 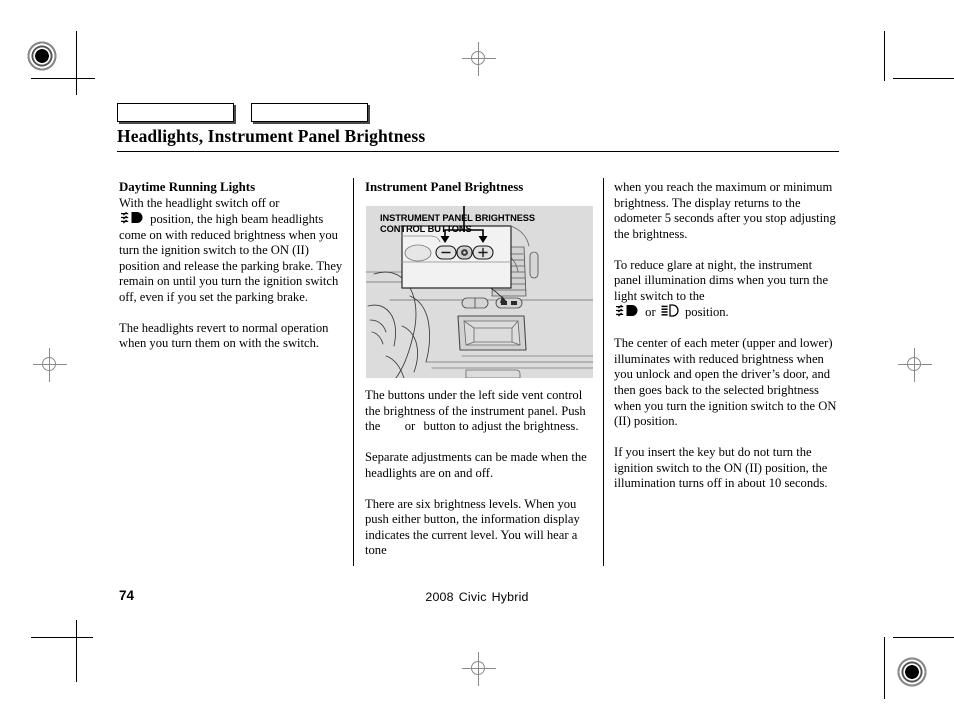 What do you see at coordinates (76, 63) in the screenshot?
I see `crop-mark-top-left-vertical` at bounding box center [76, 63].